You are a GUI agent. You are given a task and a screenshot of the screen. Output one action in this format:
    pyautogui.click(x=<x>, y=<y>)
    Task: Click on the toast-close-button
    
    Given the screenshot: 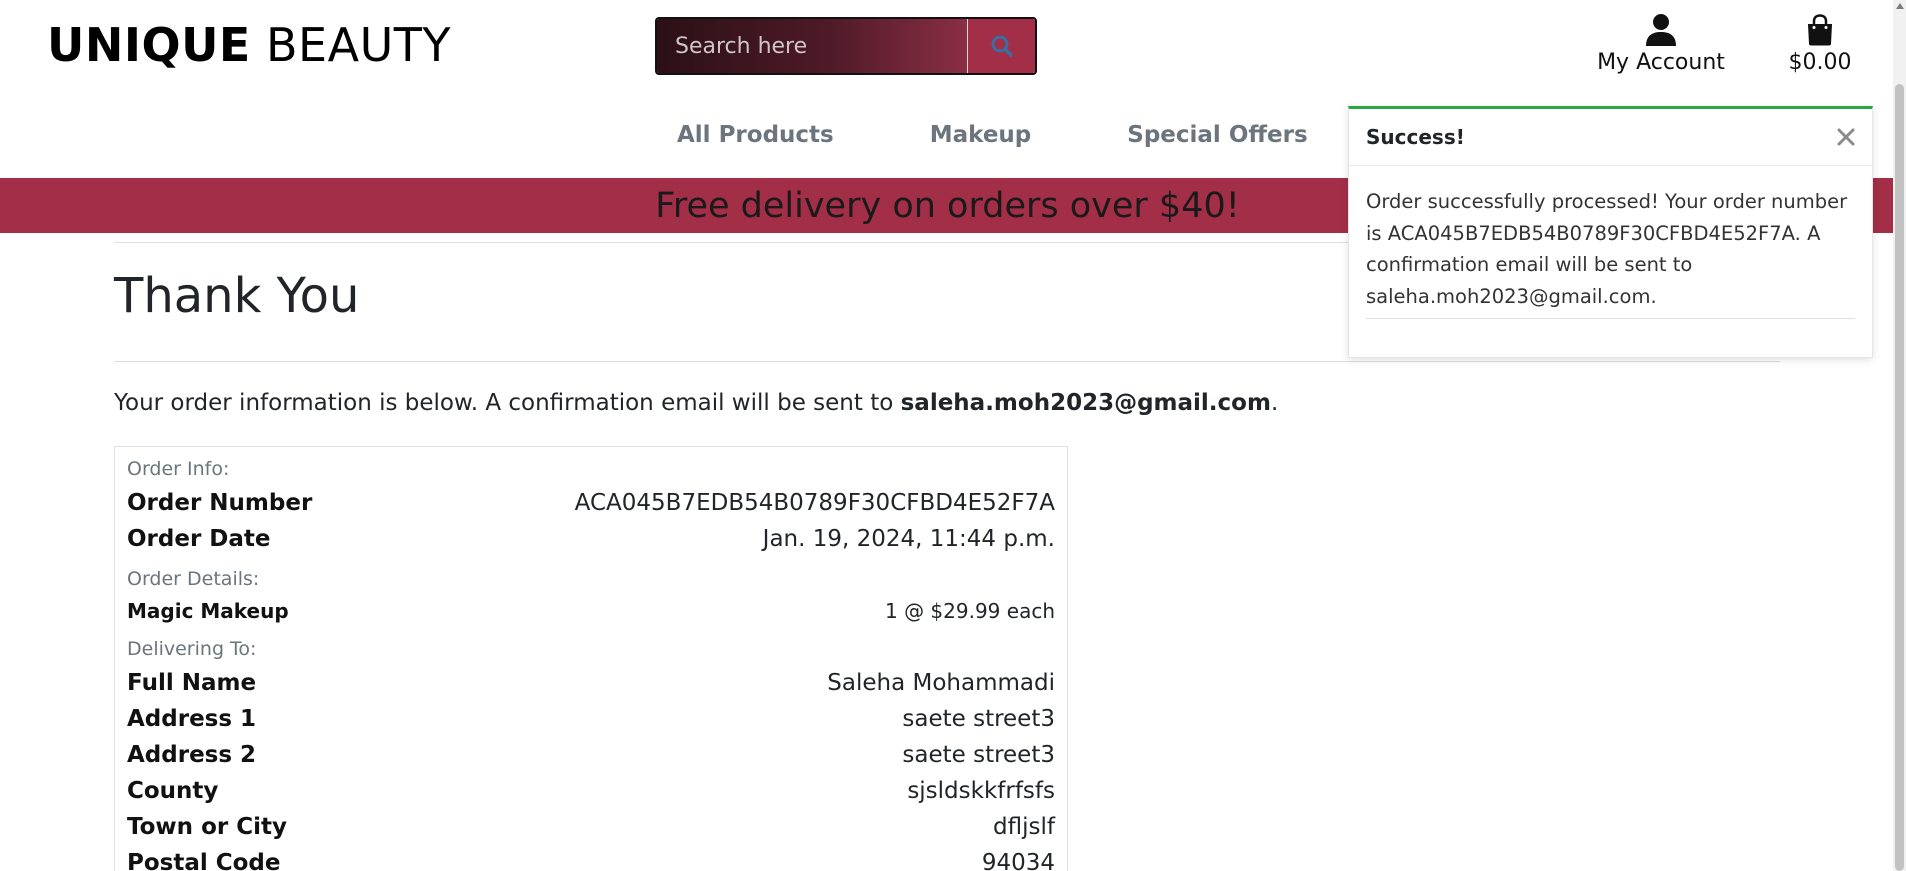 What is the action you would take?
    pyautogui.click(x=1846, y=137)
    